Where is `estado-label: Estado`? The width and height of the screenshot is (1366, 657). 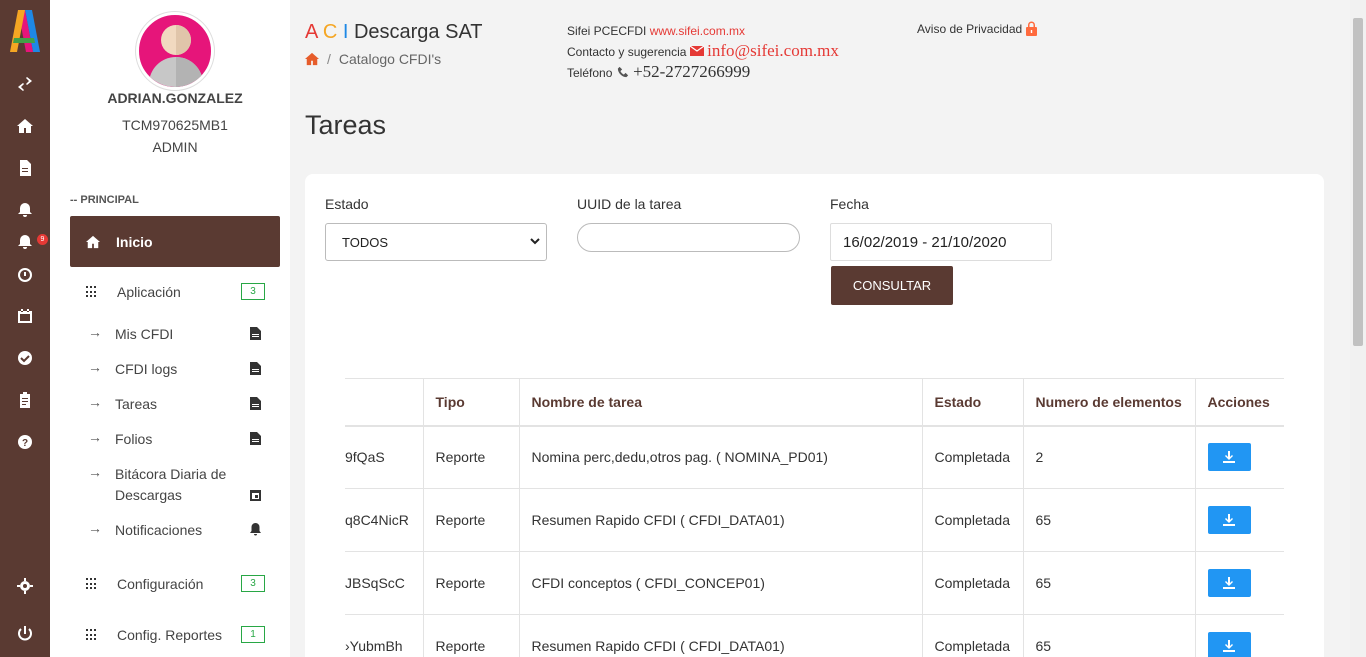 estado-label: Estado is located at coordinates (347, 204).